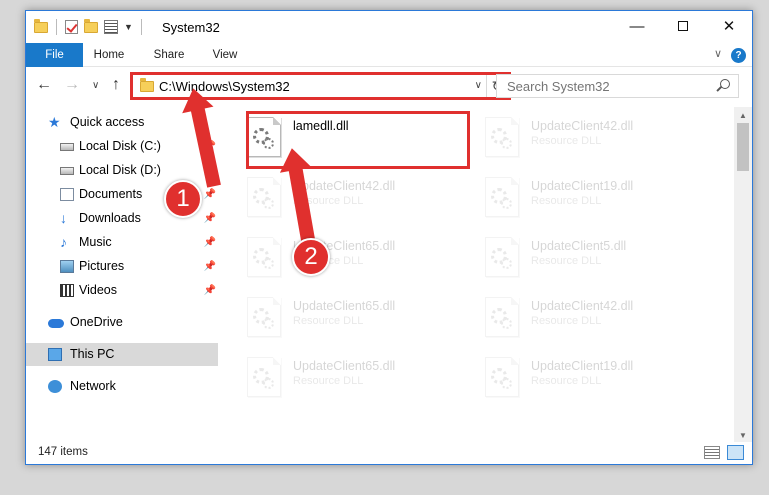 The height and width of the screenshot is (495, 769). Describe the element at coordinates (93, 386) in the screenshot. I see `sidebar-item-label: Network` at that location.